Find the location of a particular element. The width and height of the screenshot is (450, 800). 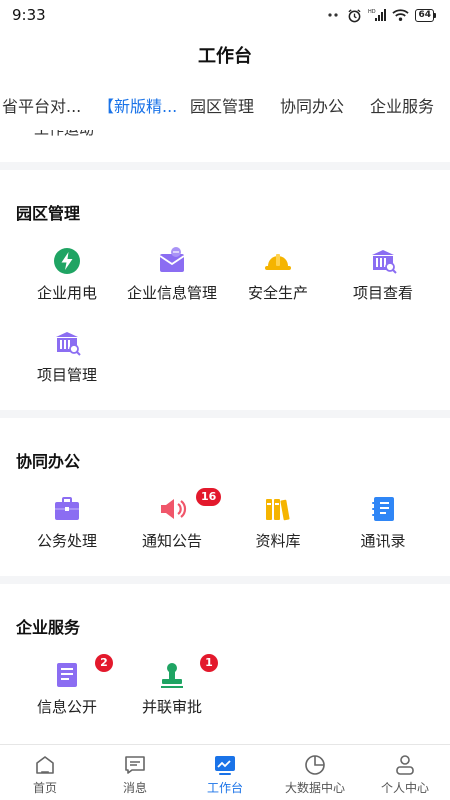

grid-item-enterprise-power: 企业用电 is located at coordinates (67, 276).